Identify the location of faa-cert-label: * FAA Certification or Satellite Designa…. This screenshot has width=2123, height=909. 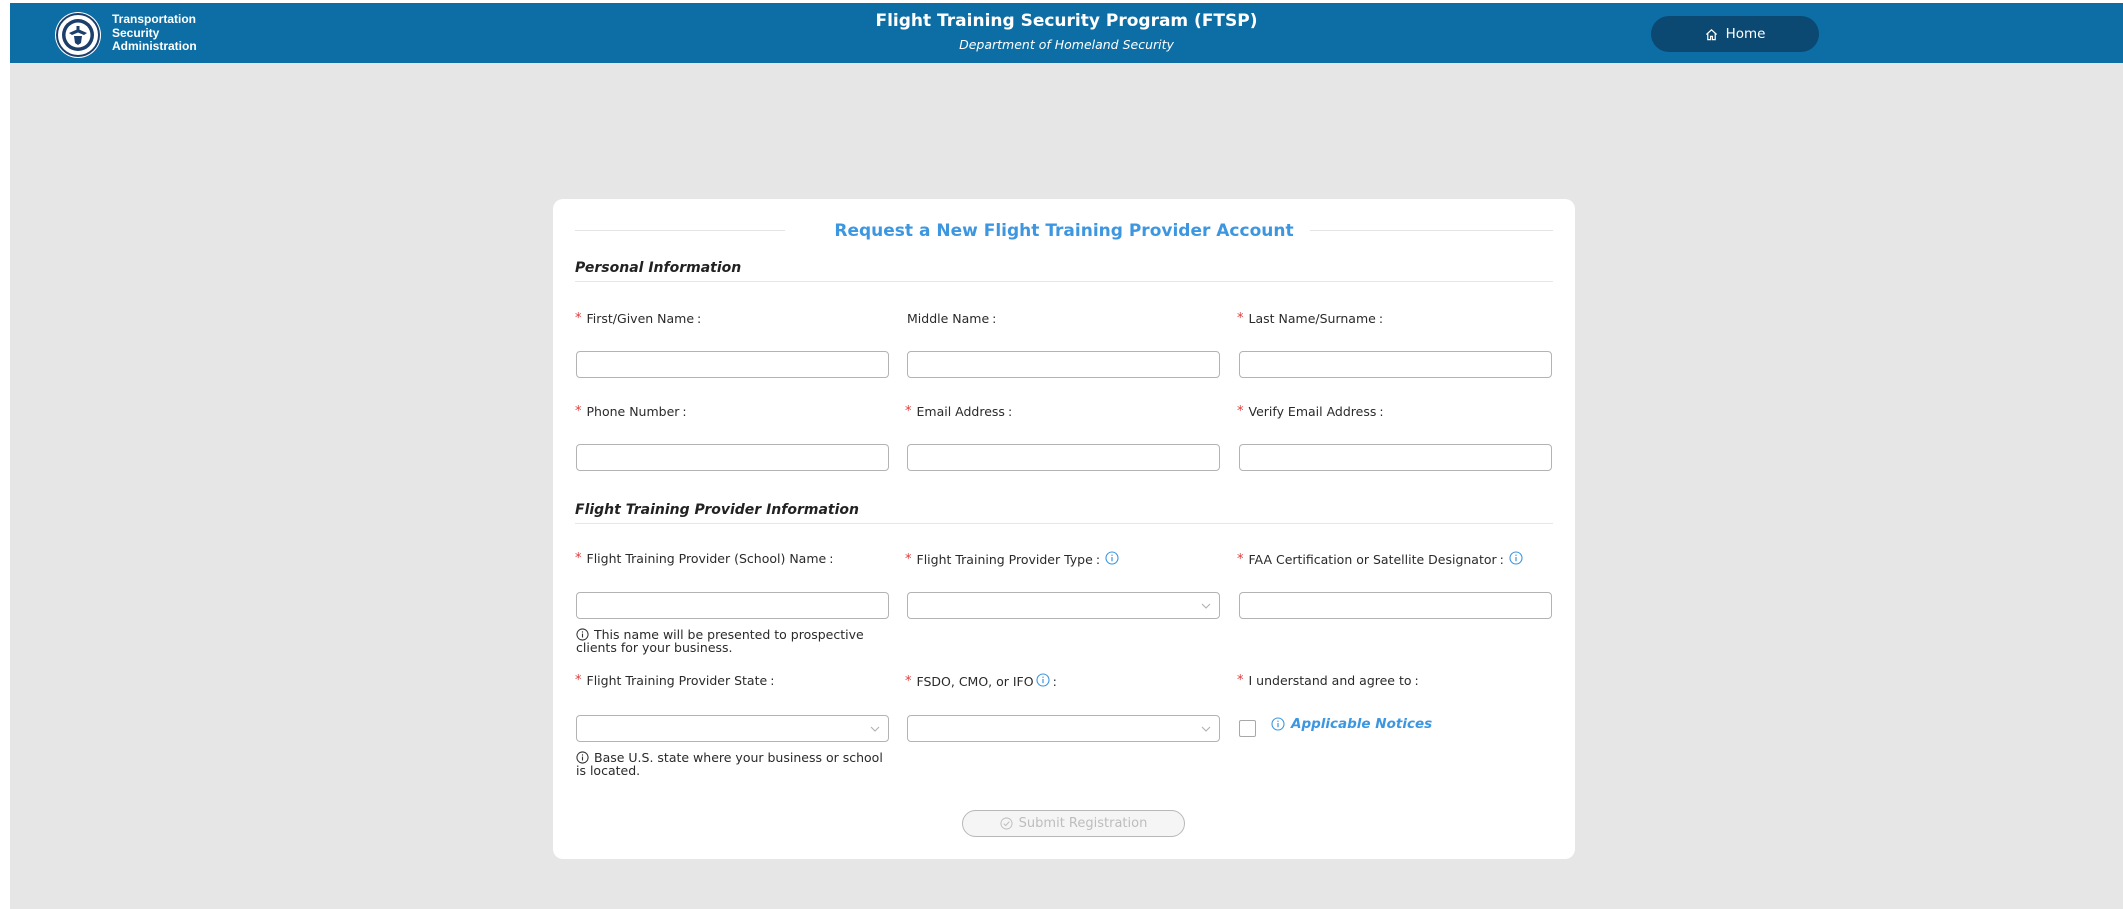
(1380, 559).